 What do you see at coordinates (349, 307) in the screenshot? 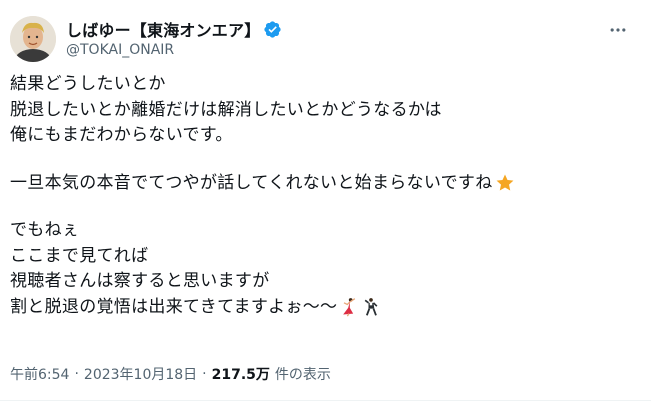
I see `dancing-woman-emoji-icon` at bounding box center [349, 307].